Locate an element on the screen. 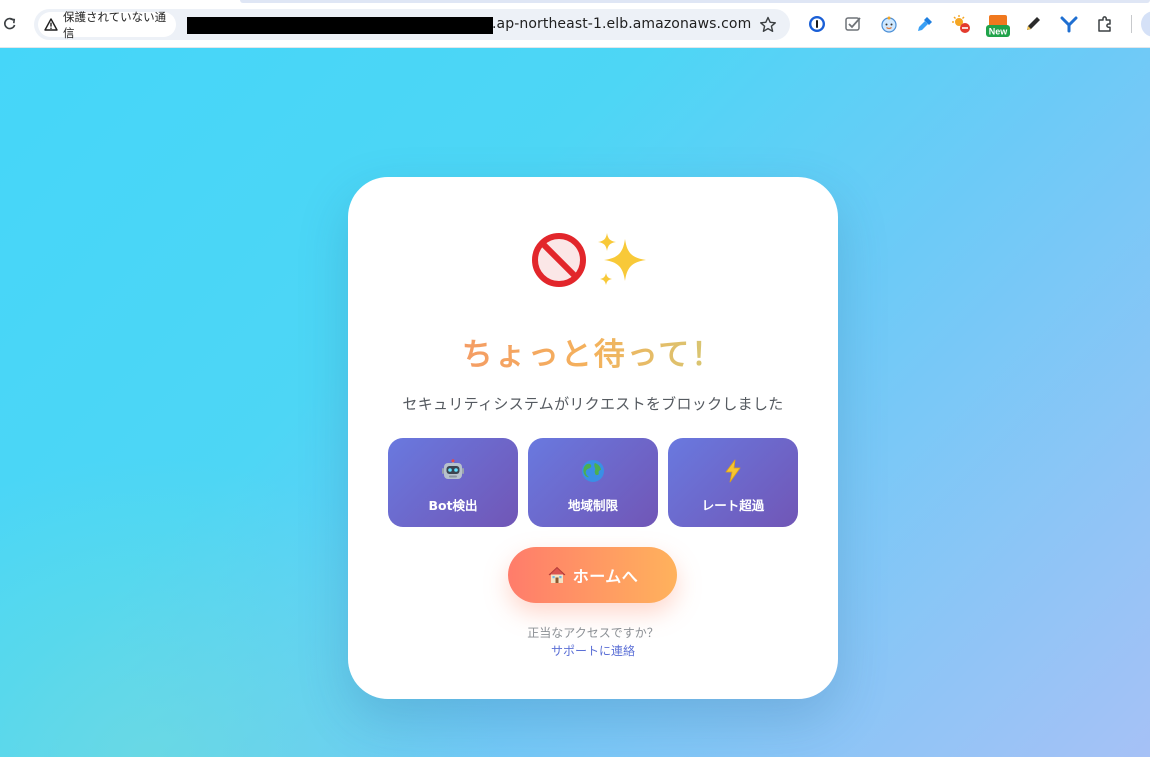 This screenshot has height=757, width=1150. checklist-icon is located at coordinates (853, 24).